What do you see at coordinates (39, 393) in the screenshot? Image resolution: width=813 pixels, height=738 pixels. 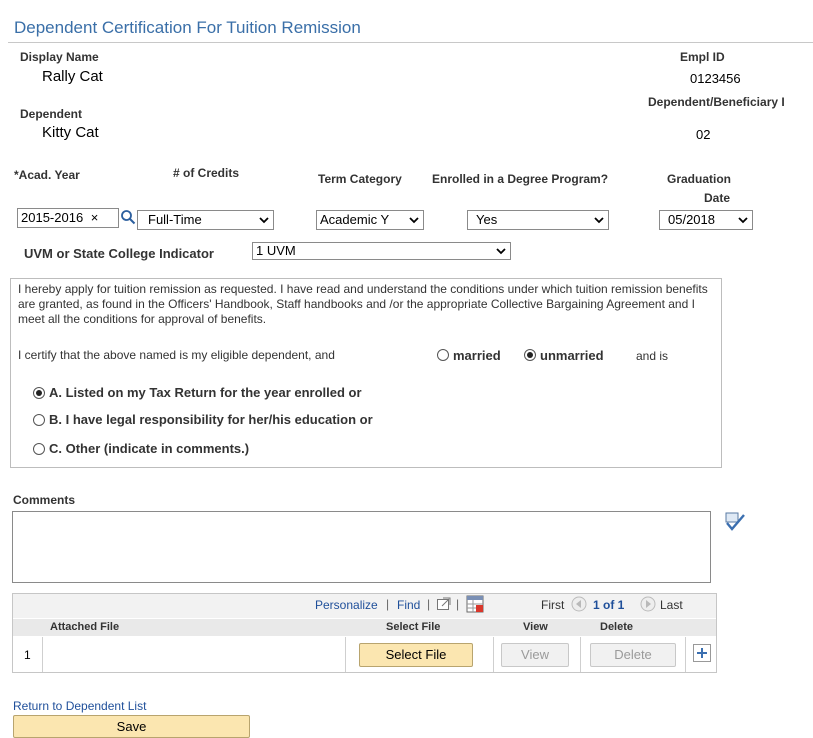 I see `option-a-radio` at bounding box center [39, 393].